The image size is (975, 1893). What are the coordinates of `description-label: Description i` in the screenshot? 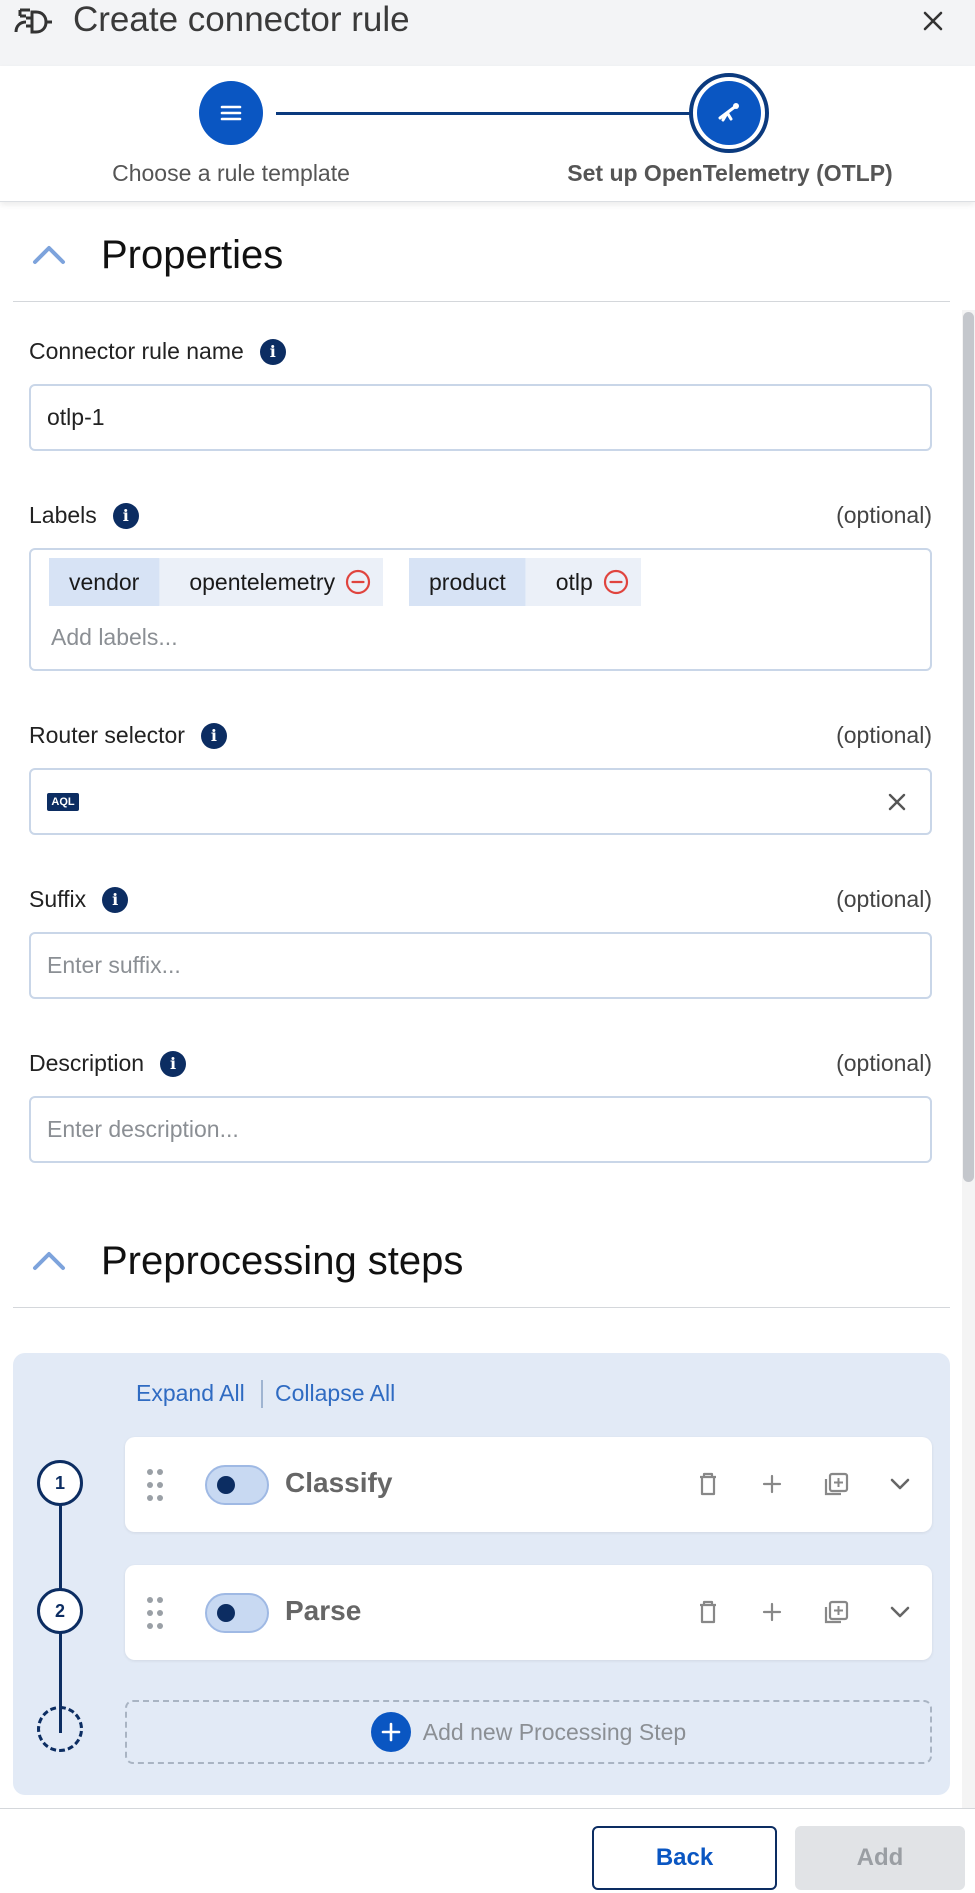 It's located at (108, 1063).